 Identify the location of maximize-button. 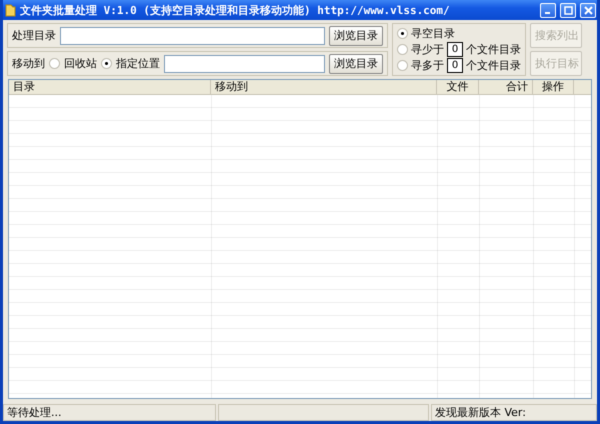
(568, 10).